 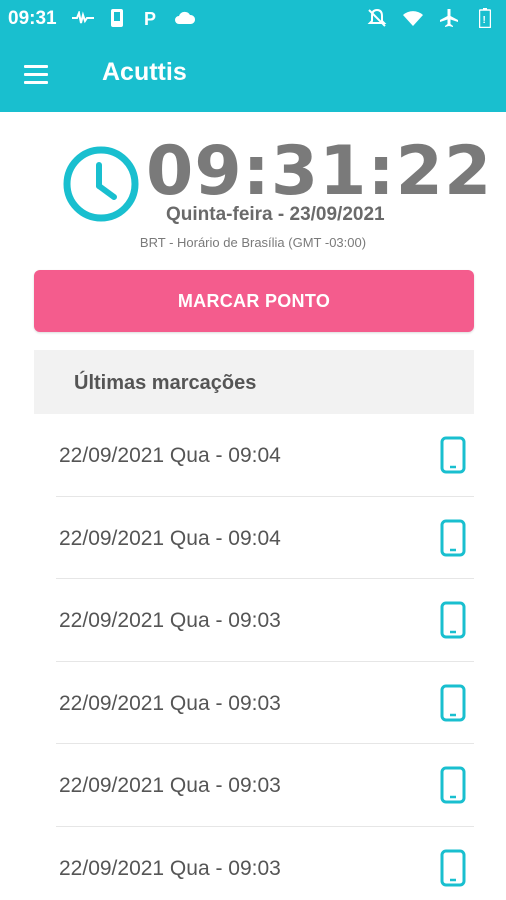 What do you see at coordinates (377, 18) in the screenshot?
I see `notifications-off-icon` at bounding box center [377, 18].